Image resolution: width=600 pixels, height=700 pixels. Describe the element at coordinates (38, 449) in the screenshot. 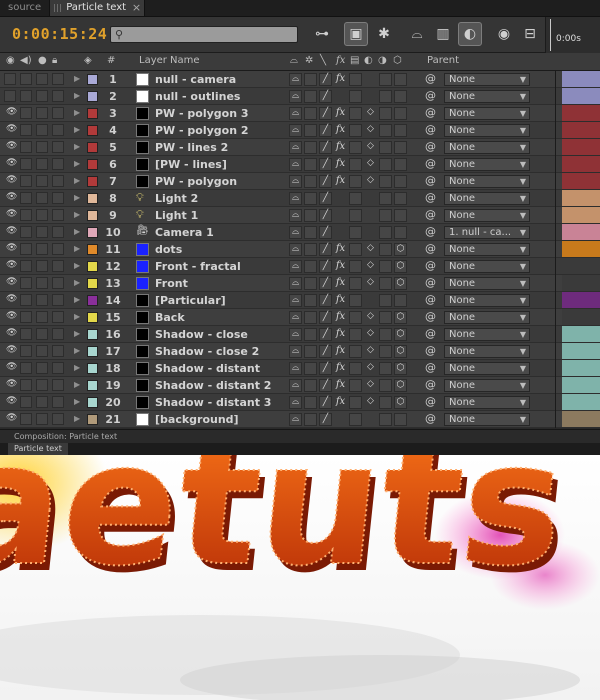

I see `composition-tab: Particle text` at that location.